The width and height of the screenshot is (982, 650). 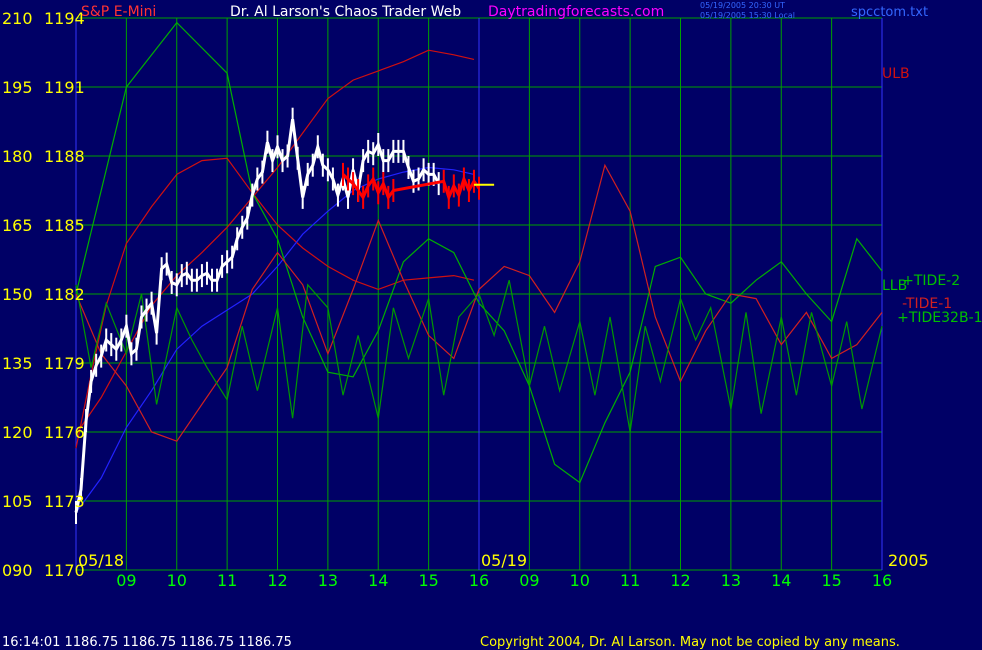 What do you see at coordinates (64, 432) in the screenshot?
I see `price-axis-label: 1176` at bounding box center [64, 432].